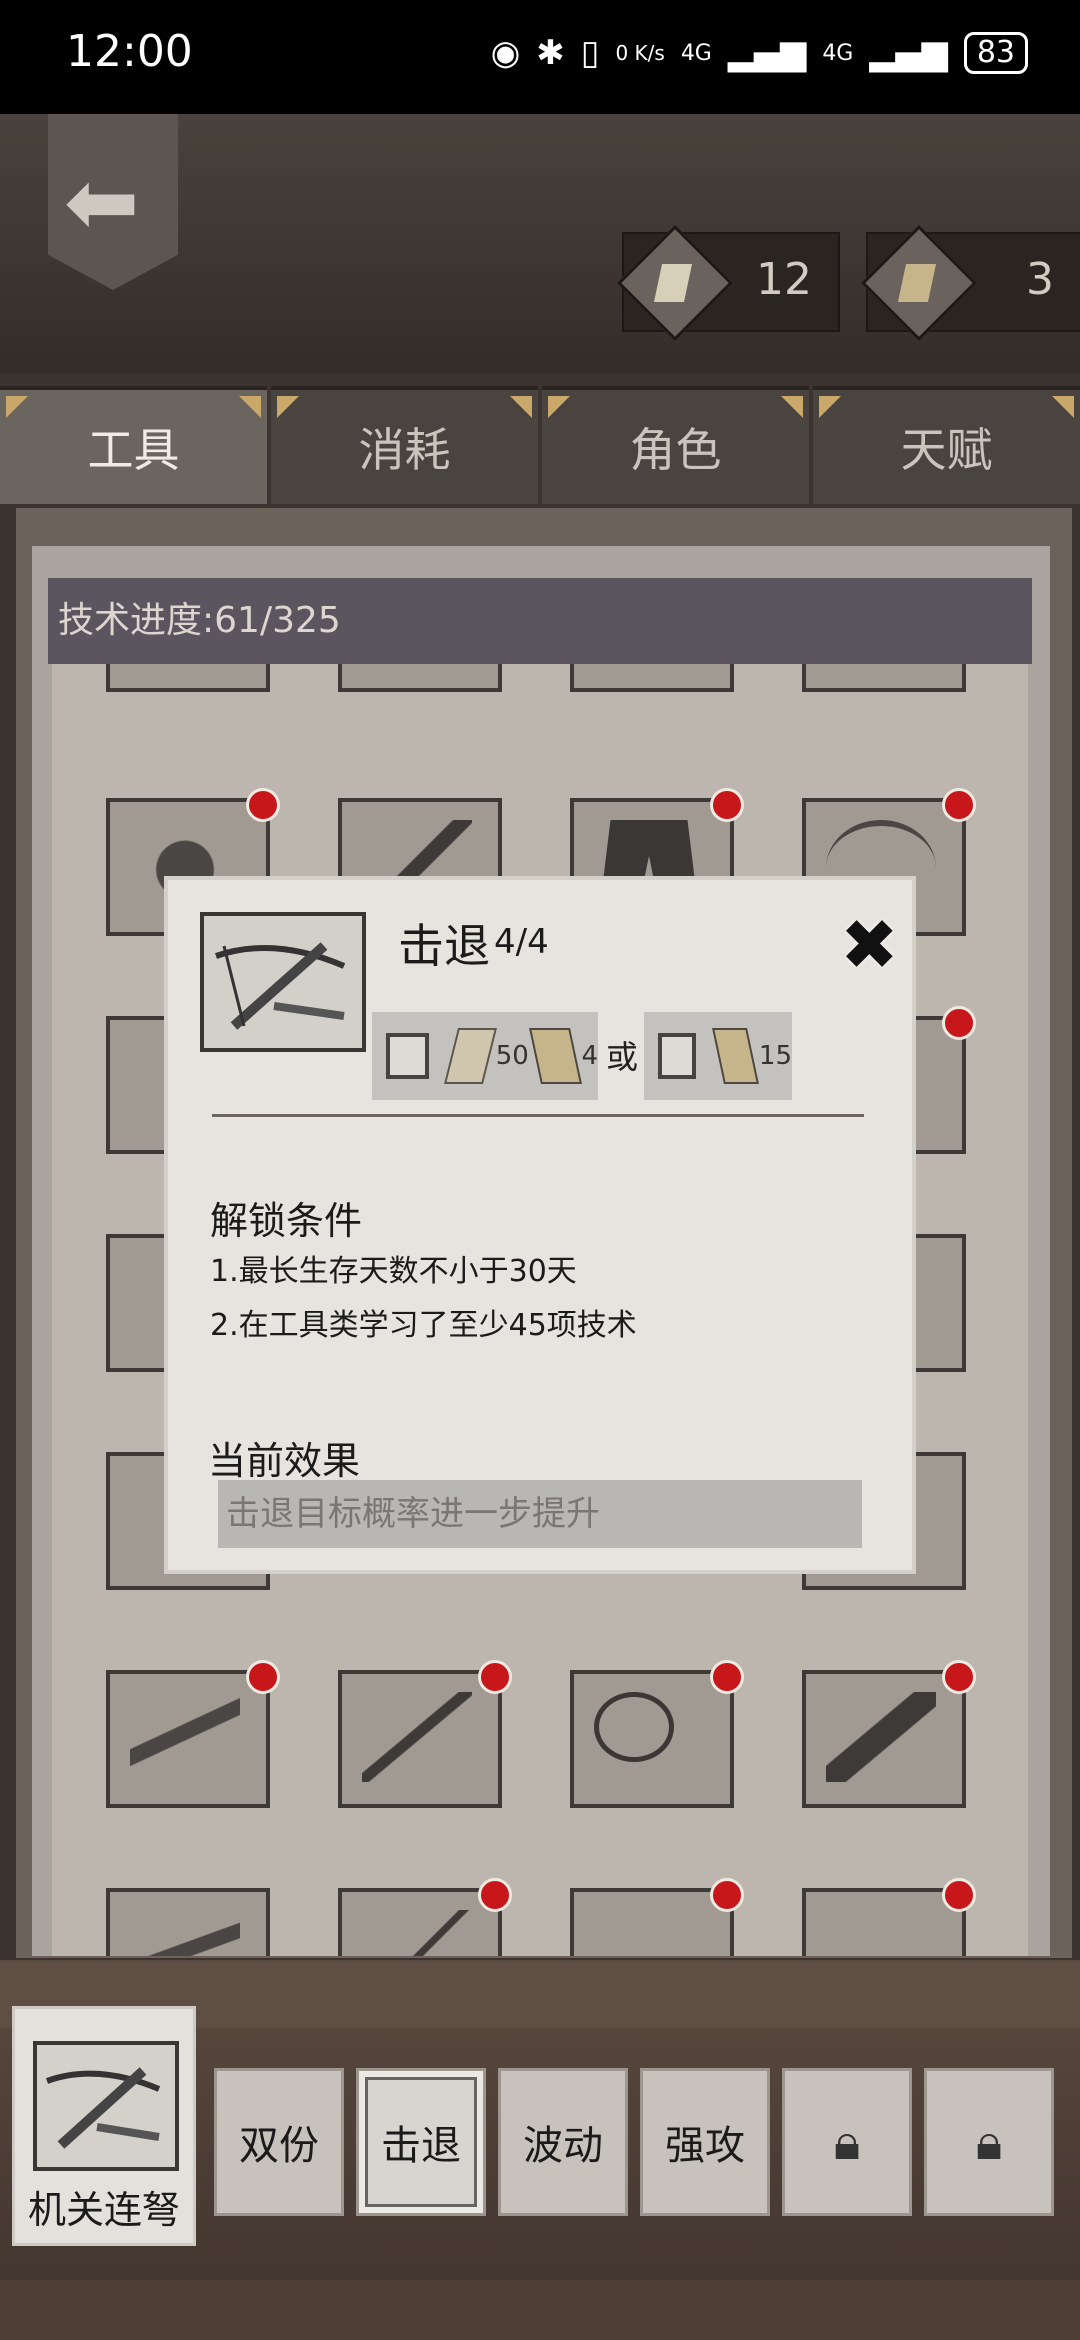 This screenshot has height=2340, width=1080. Describe the element at coordinates (995, 53) in the screenshot. I see `battery-indicator: 83` at that location.